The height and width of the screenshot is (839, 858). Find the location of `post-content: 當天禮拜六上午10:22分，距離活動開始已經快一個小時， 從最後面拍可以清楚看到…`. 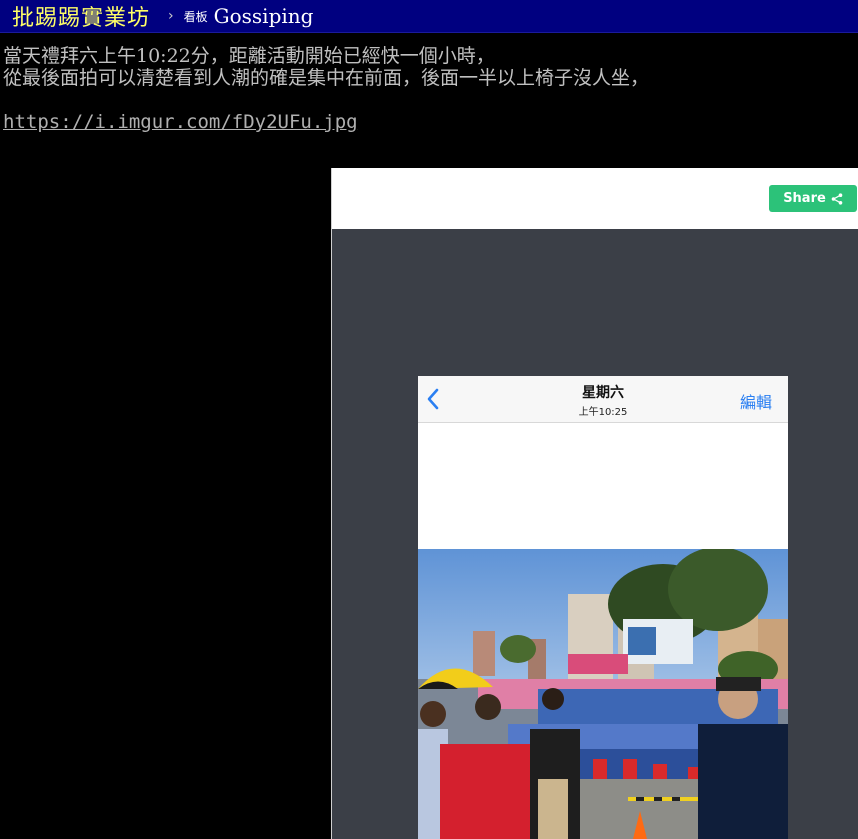

post-content: 當天禮拜六上午10:22分，距離活動開始已經快一個小時， 從最後面拍可以清楚看到… is located at coordinates (430, 89).